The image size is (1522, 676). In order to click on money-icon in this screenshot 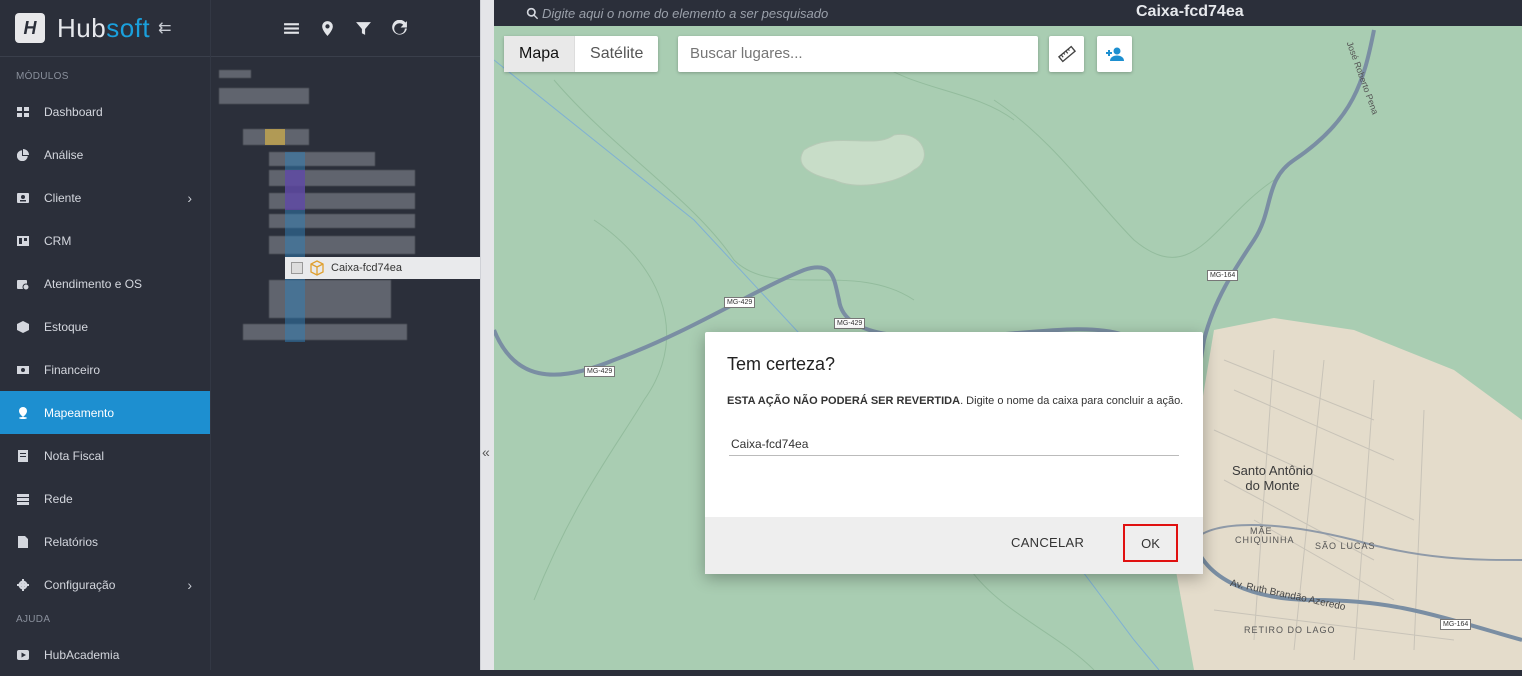, I will do `click(23, 370)`.